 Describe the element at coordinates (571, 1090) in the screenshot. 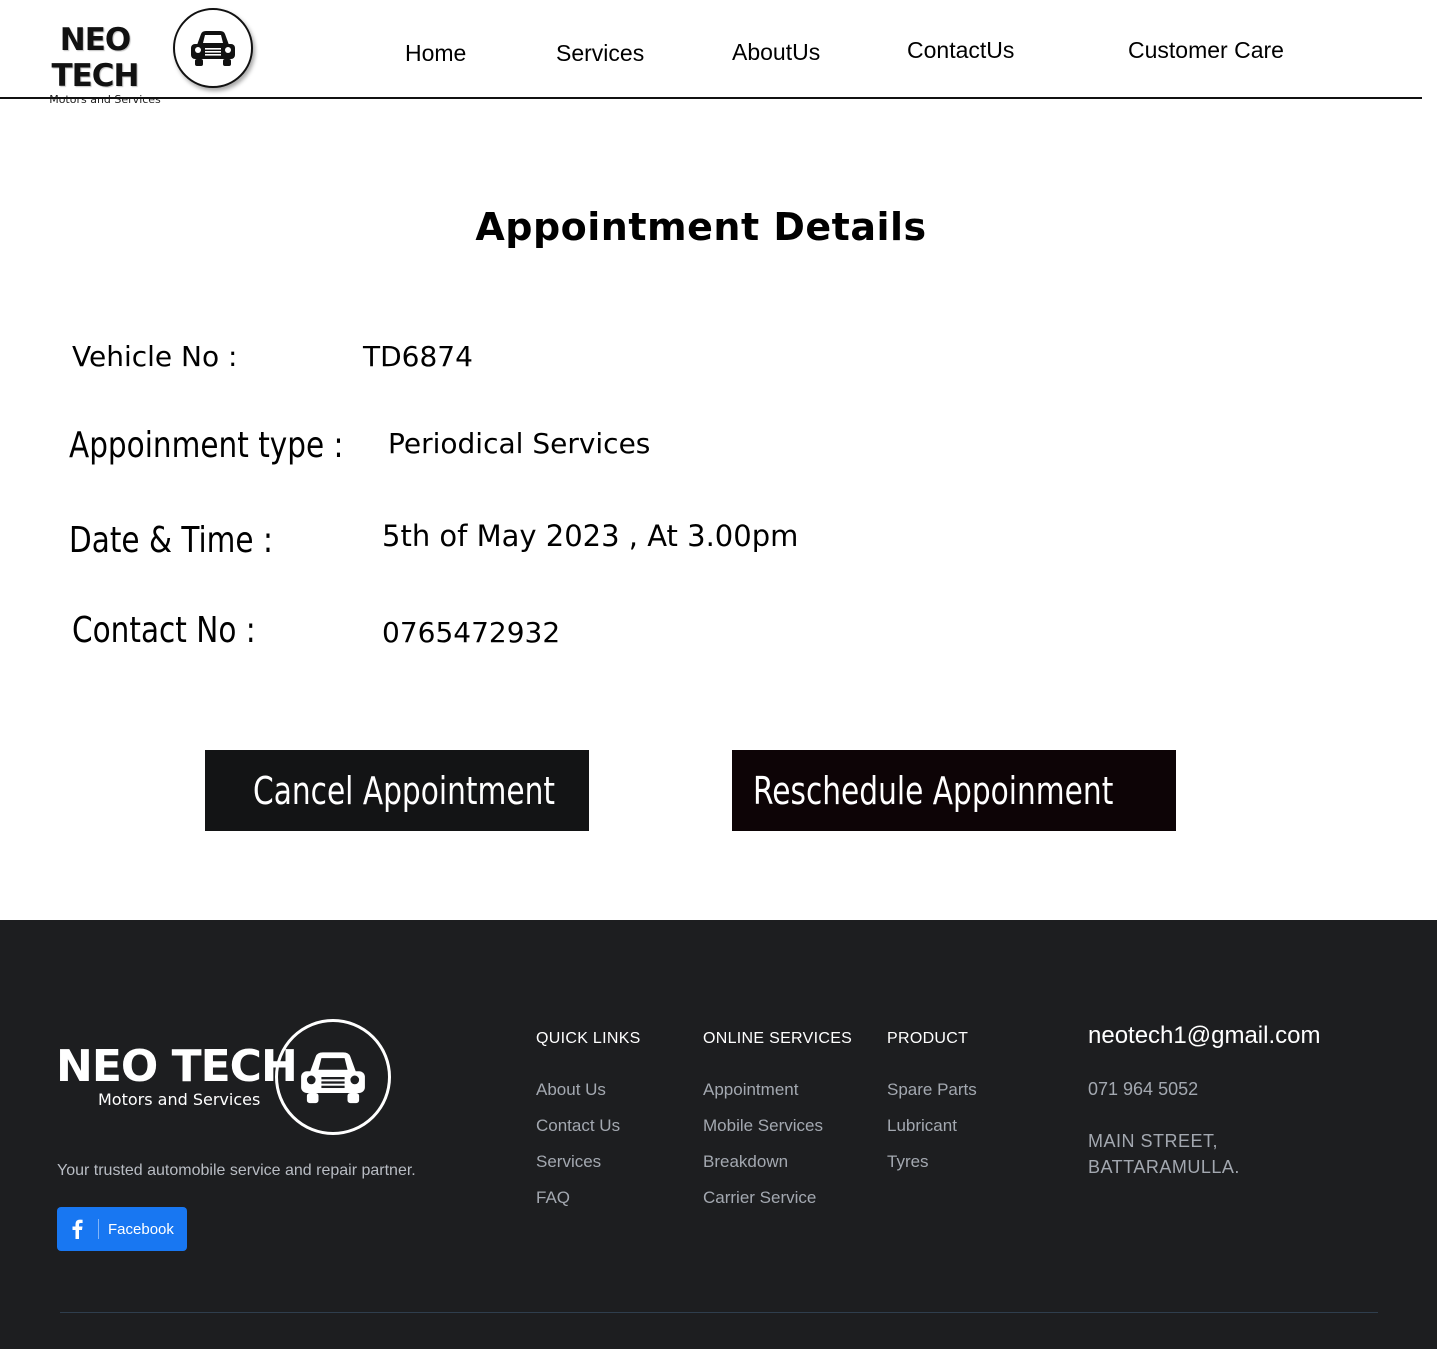

I see `footer-link-about-us: About Us` at that location.